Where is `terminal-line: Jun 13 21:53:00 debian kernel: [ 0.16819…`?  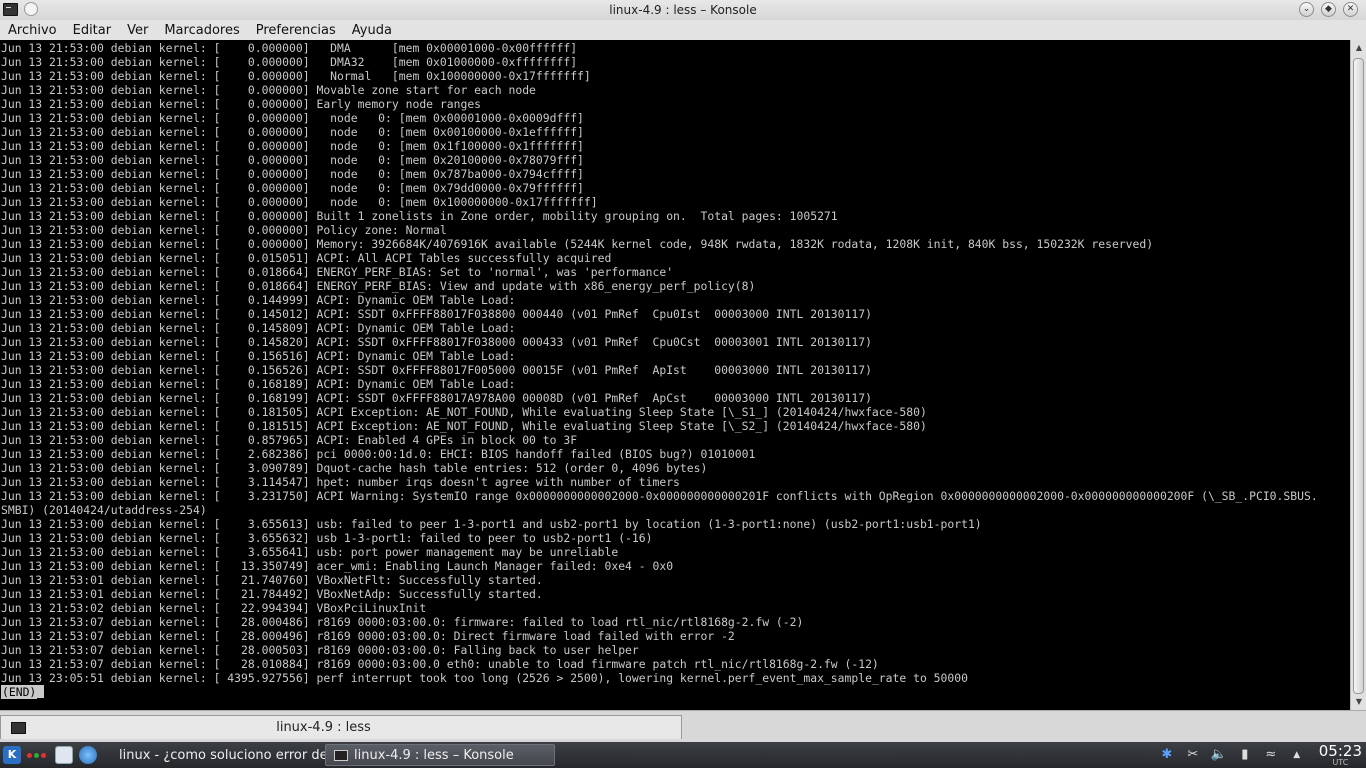
terminal-line: Jun 13 21:53:00 debian kernel: [ 0.16819… is located at coordinates (436, 398).